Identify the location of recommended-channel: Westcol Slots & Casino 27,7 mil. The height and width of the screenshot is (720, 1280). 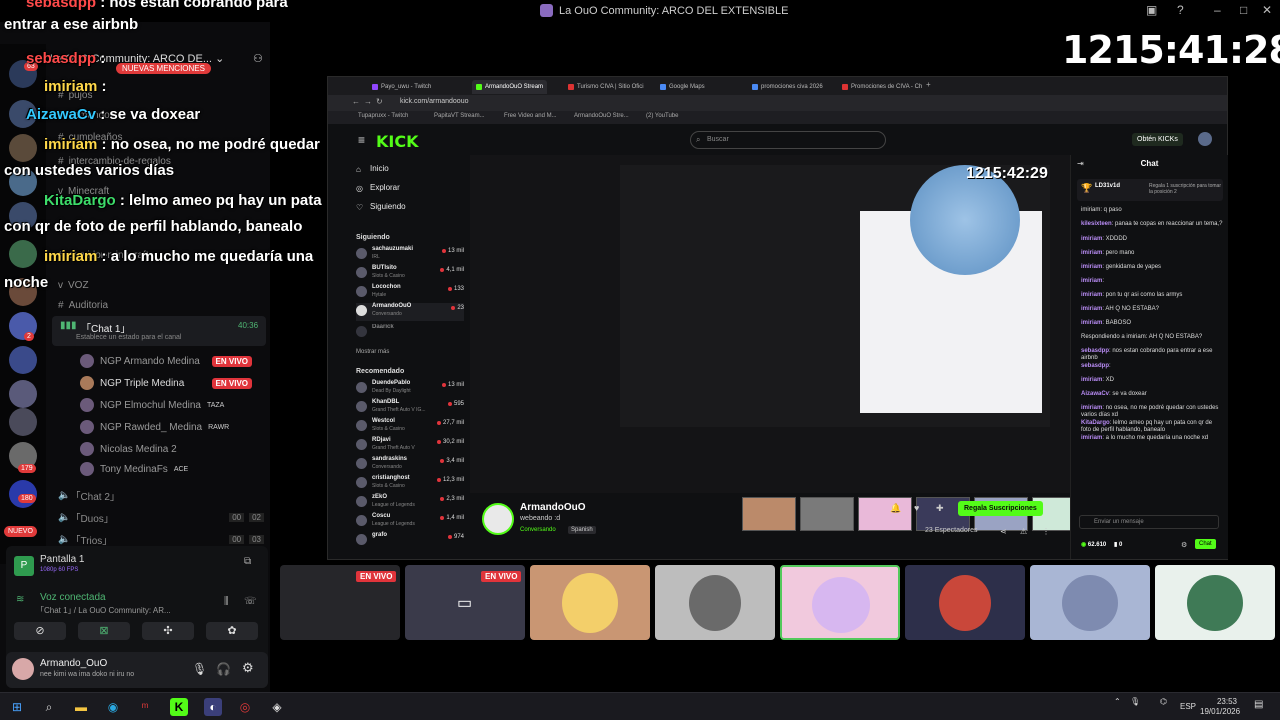
(410, 427).